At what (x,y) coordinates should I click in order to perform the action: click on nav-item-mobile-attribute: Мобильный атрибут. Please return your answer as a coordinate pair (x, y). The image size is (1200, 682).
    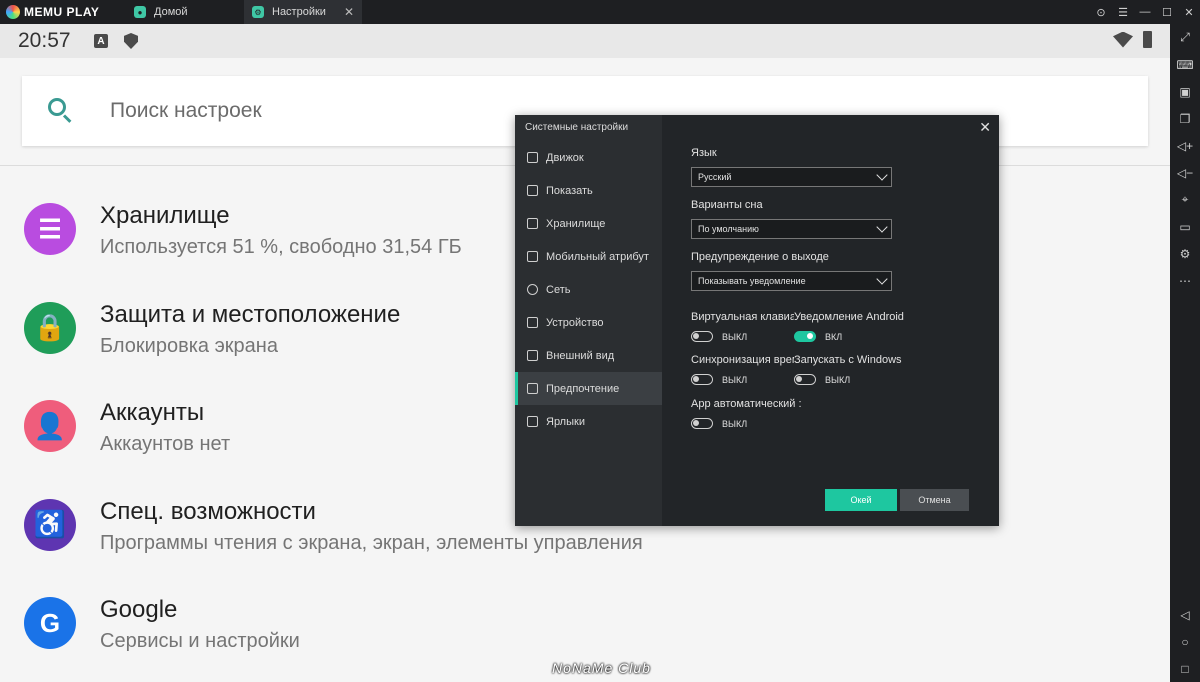
    Looking at the image, I should click on (588, 256).